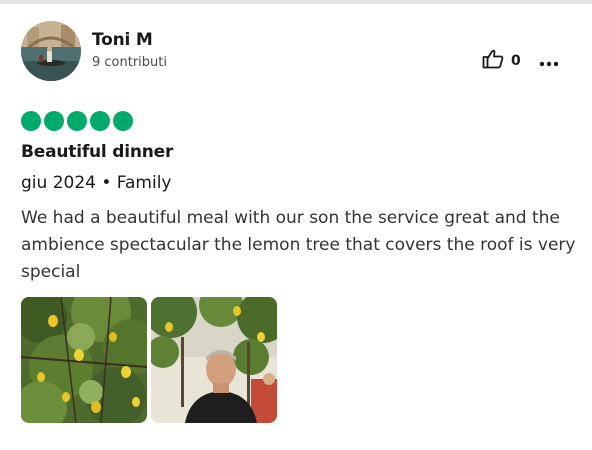 Image resolution: width=592 pixels, height=450 pixels. I want to click on contributions-count: 9 contributi, so click(129, 62).